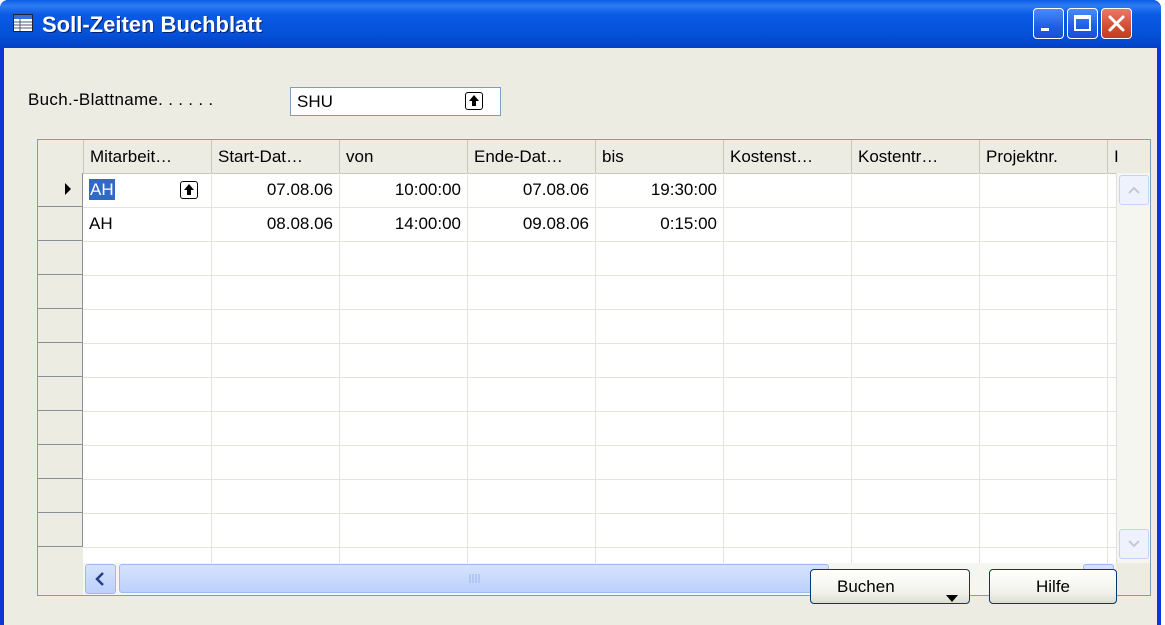 The height and width of the screenshot is (625, 1165). Describe the element at coordinates (1133, 579) in the screenshot. I see `grid-corner` at that location.